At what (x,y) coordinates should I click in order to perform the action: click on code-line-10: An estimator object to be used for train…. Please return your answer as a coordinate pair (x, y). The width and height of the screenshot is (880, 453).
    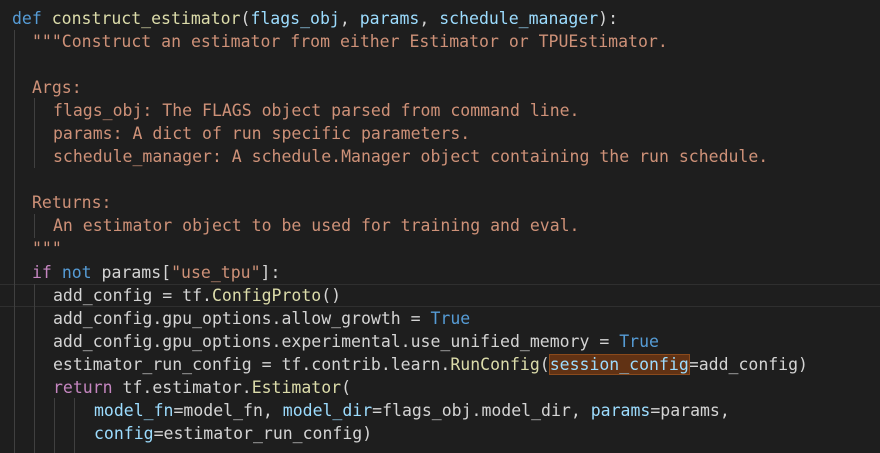
    Looking at the image, I should click on (316, 225).